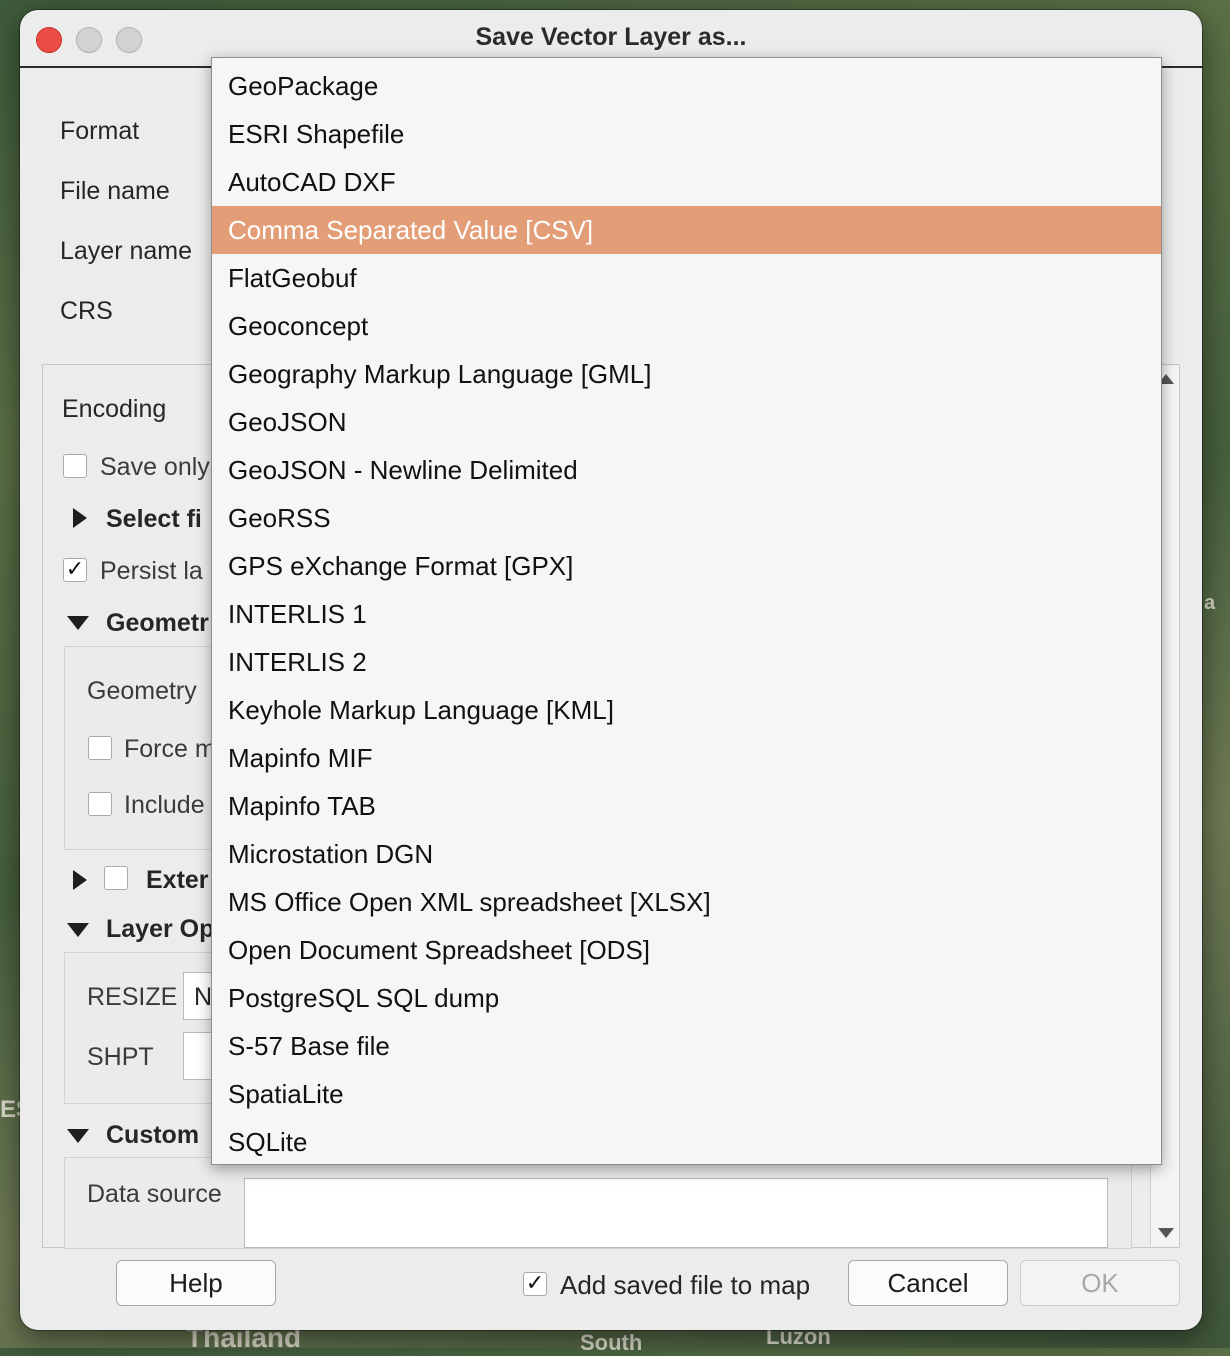 This screenshot has height=1356, width=1230. I want to click on format-option: GeoRSS, so click(686, 518).